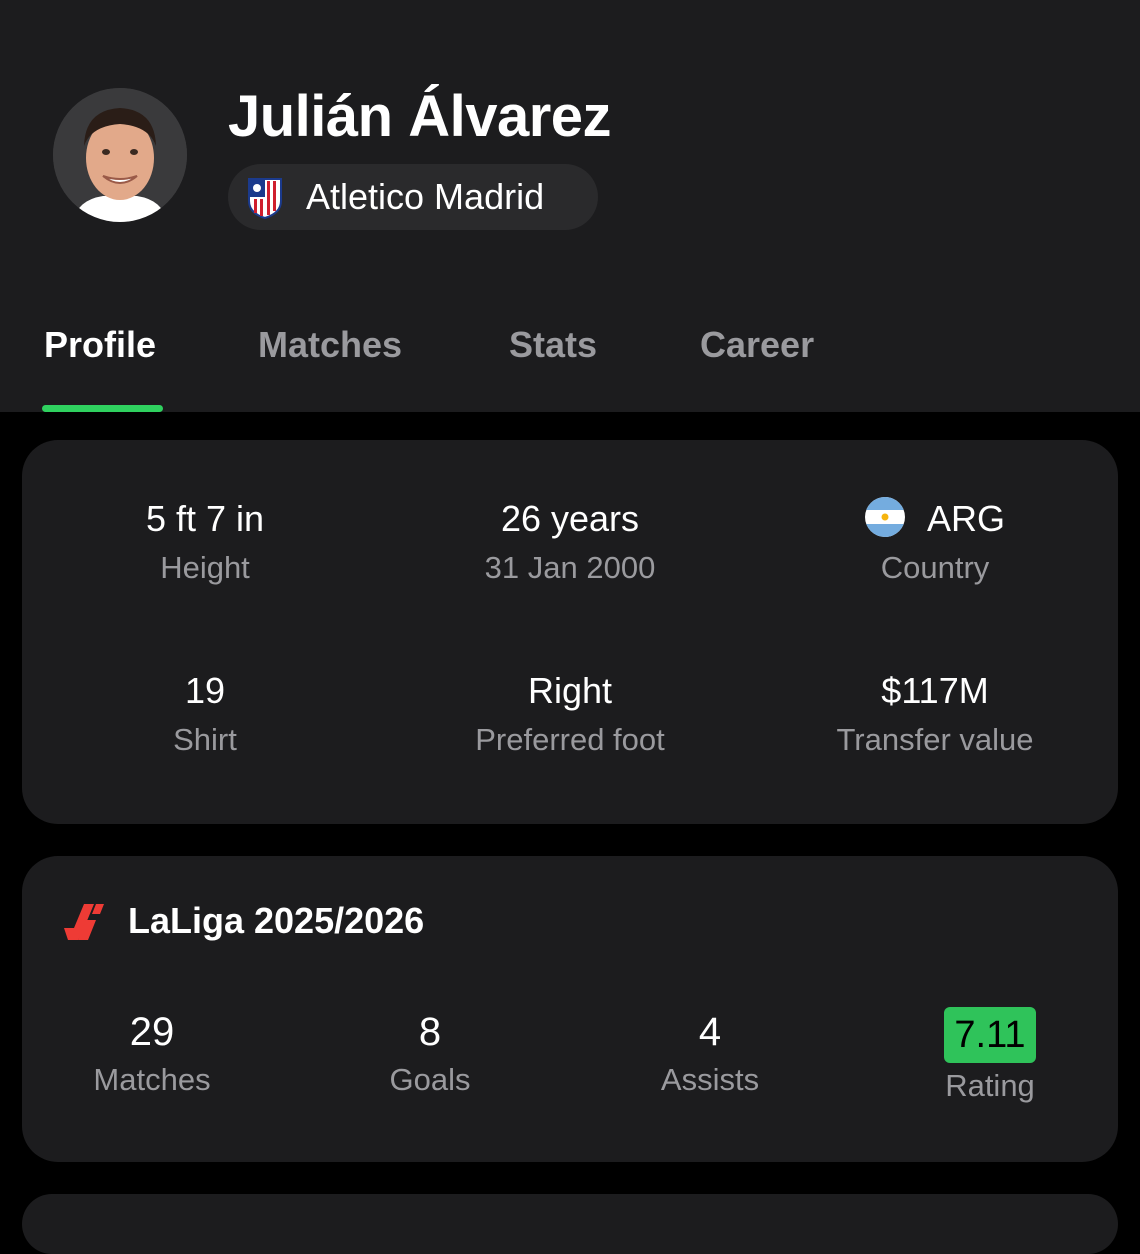 The width and height of the screenshot is (1140, 1254). Describe the element at coordinates (935, 542) in the screenshot. I see `country-info: ARG Country` at that location.